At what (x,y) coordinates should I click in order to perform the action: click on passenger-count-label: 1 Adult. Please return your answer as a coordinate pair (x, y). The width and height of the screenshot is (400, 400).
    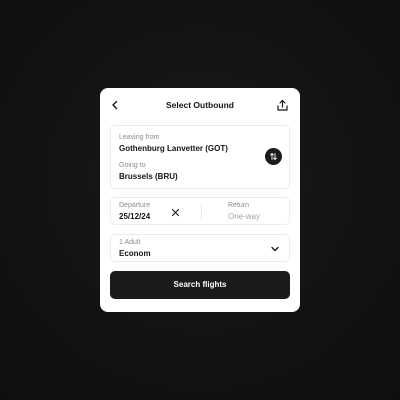
    Looking at the image, I should click on (130, 242).